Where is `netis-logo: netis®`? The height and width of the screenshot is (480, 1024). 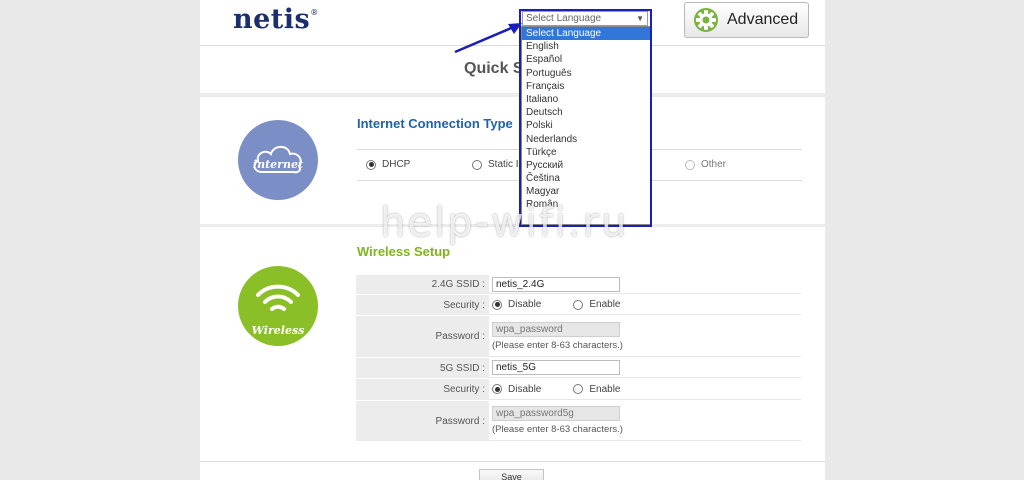
netis-logo: netis® is located at coordinates (276, 19).